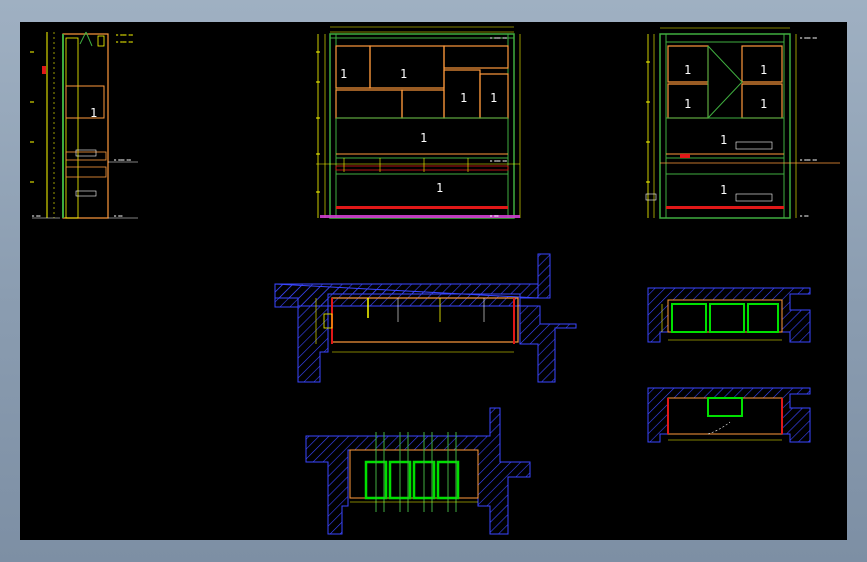 The width and height of the screenshot is (867, 562). I want to click on plan-section-bottom, so click(418, 471).